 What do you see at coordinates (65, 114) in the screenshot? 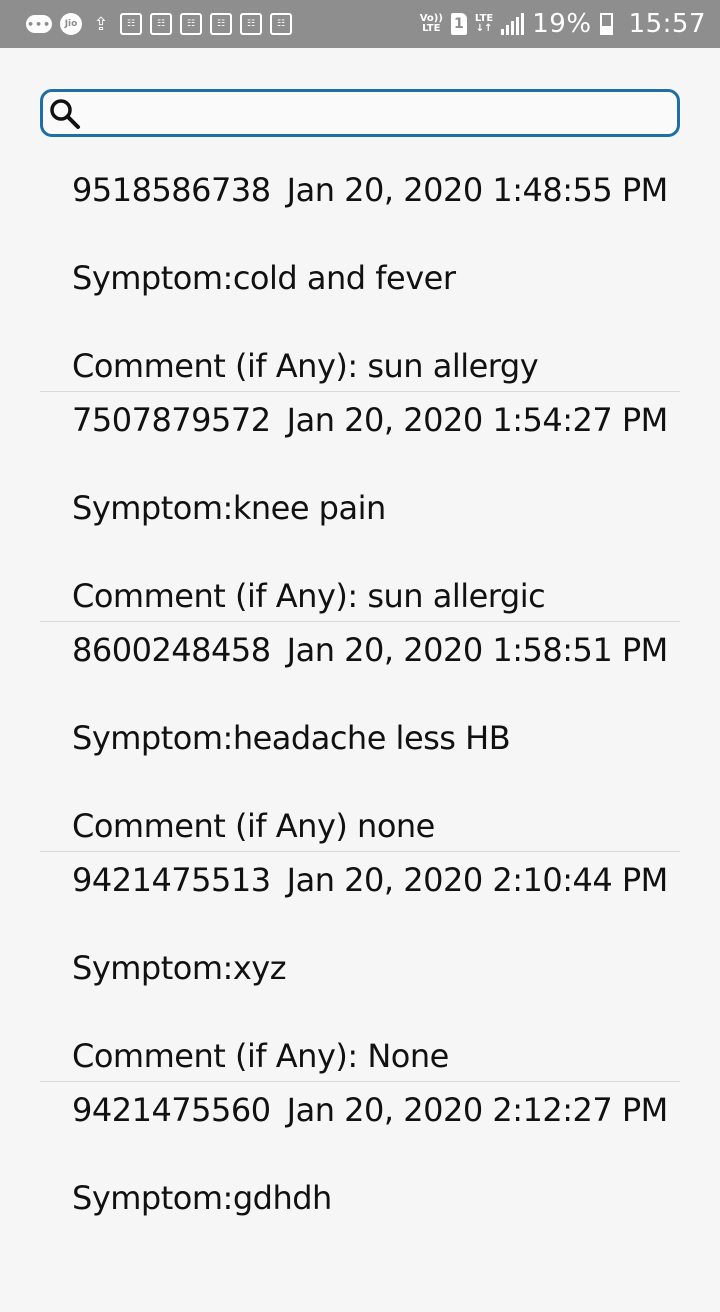
I see `search-icon` at bounding box center [65, 114].